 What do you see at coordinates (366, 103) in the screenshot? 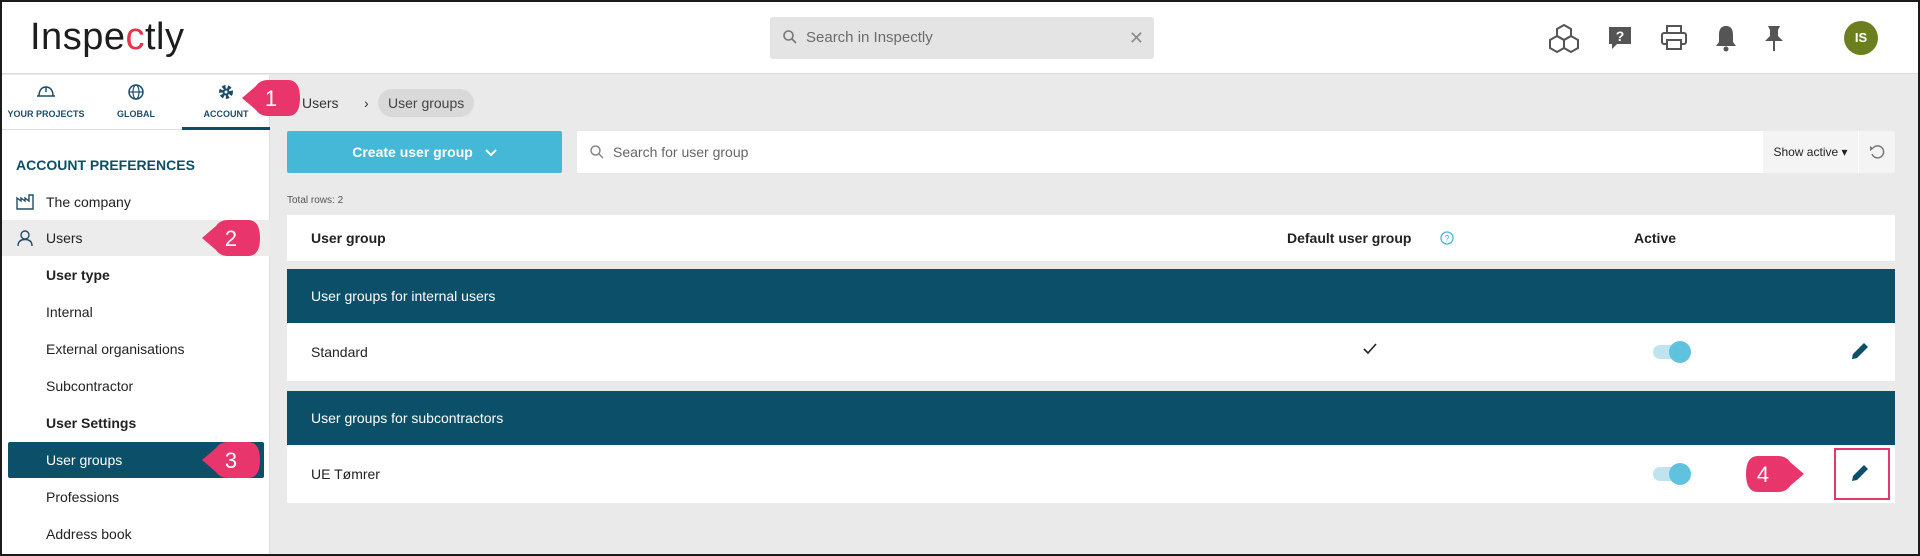
I see `chevron-right-icon: ›` at bounding box center [366, 103].